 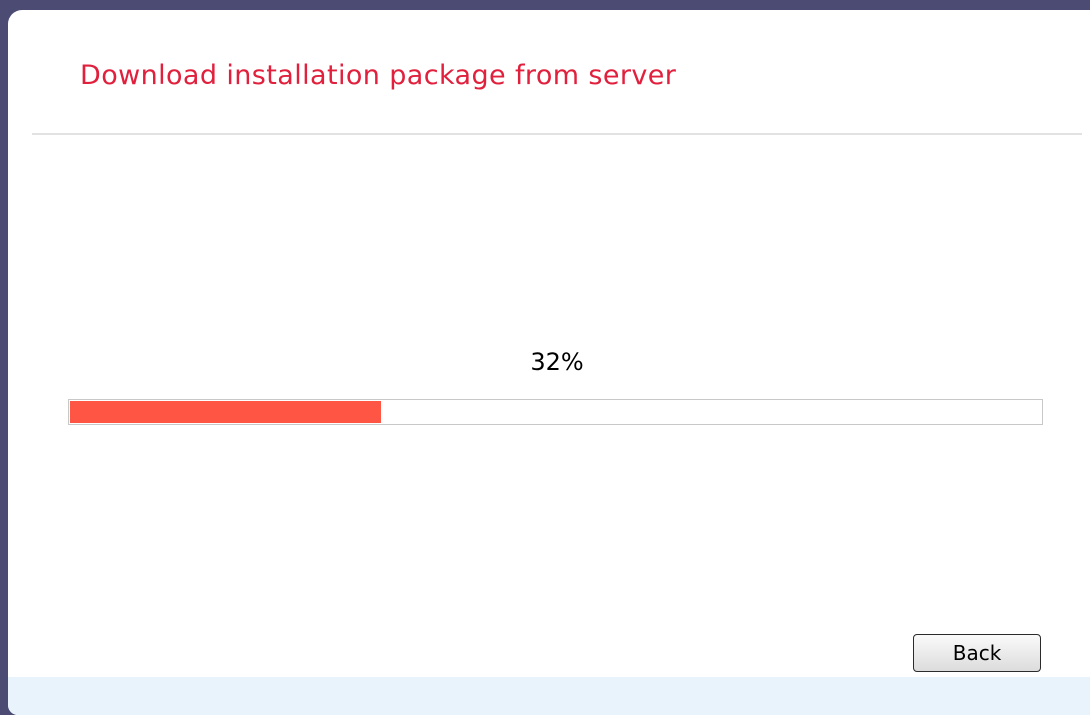 I want to click on title-divider, so click(x=557, y=134).